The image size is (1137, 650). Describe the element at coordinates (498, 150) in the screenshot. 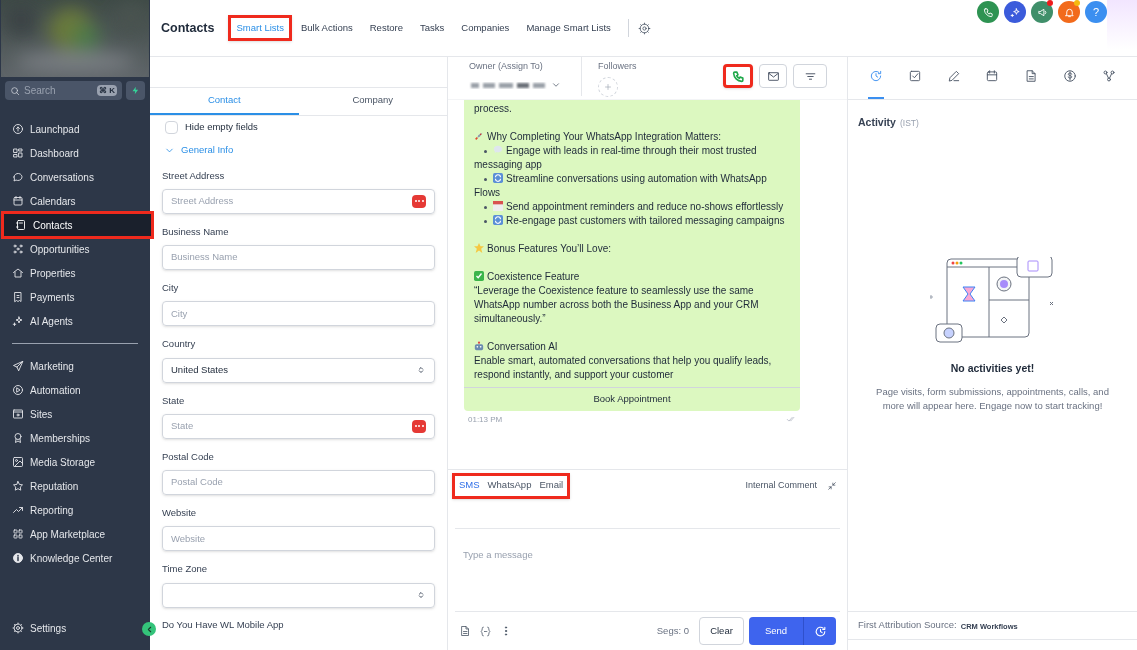

I see `speech-bubble-icon` at that location.